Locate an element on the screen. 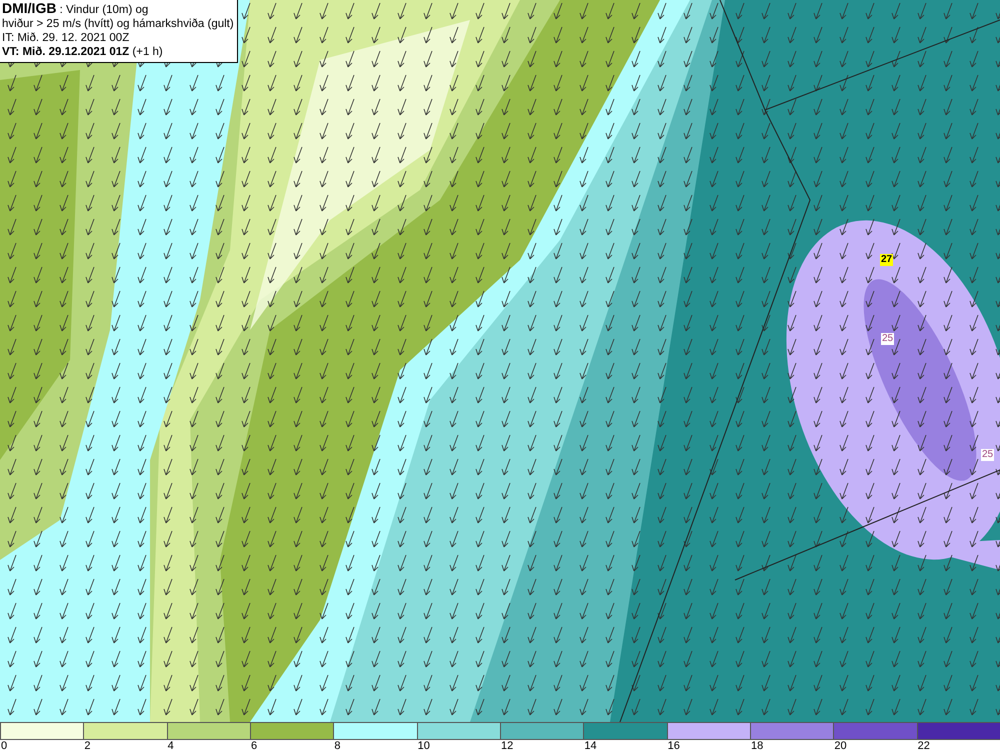  legend-label: 0 is located at coordinates (4, 746).